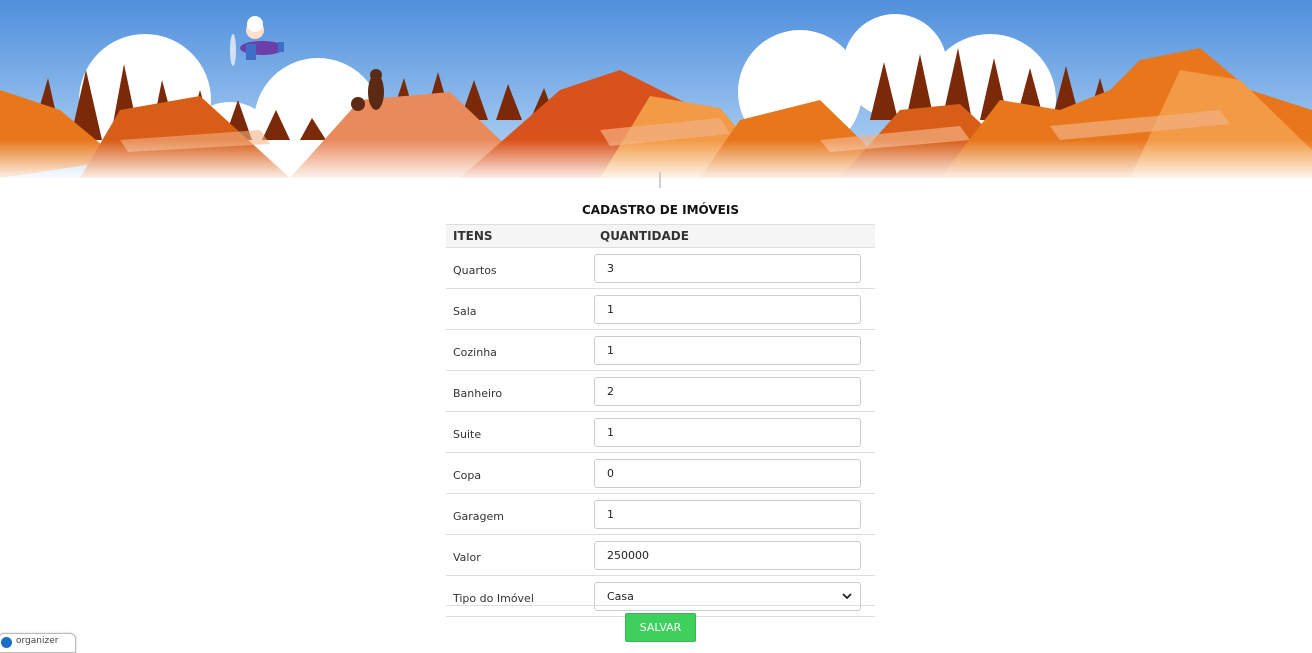 The image size is (1312, 653). What do you see at coordinates (727, 391) in the screenshot?
I see `banheiro-input` at bounding box center [727, 391].